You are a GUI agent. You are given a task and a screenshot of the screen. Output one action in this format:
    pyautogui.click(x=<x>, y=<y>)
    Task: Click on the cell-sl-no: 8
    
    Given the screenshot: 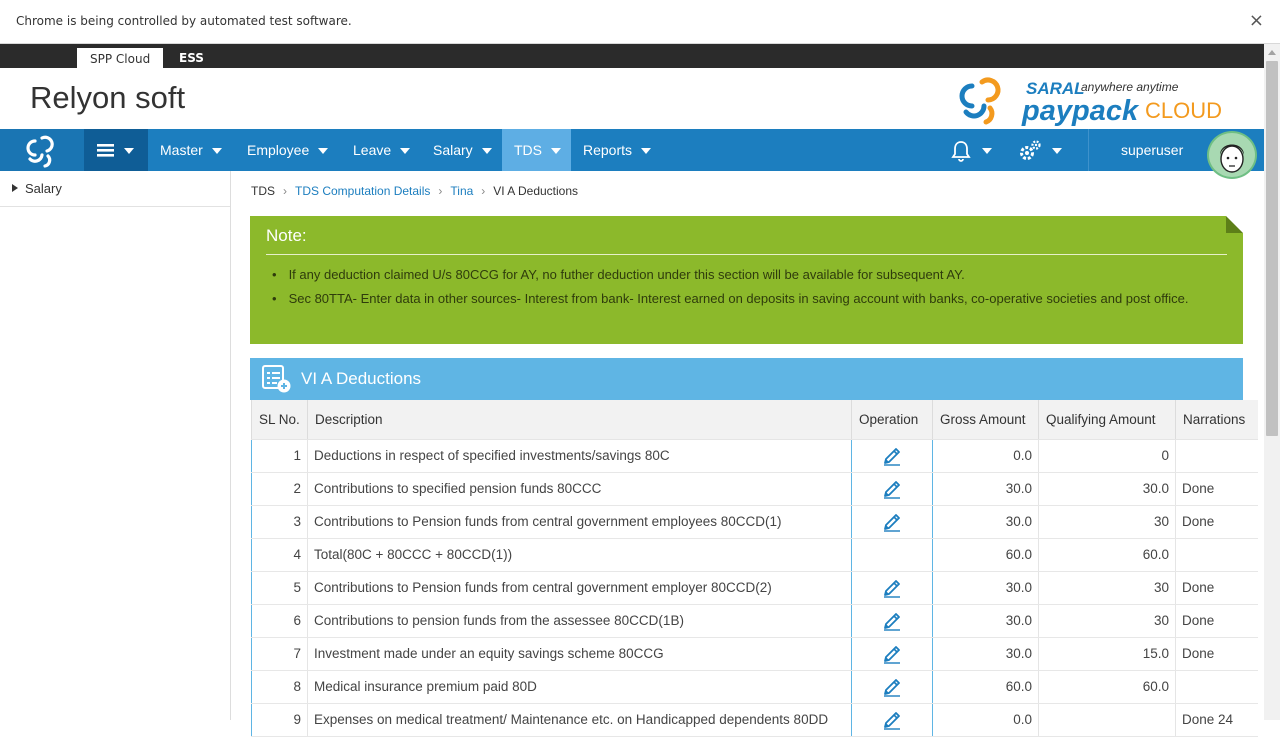 What is the action you would take?
    pyautogui.click(x=279, y=687)
    